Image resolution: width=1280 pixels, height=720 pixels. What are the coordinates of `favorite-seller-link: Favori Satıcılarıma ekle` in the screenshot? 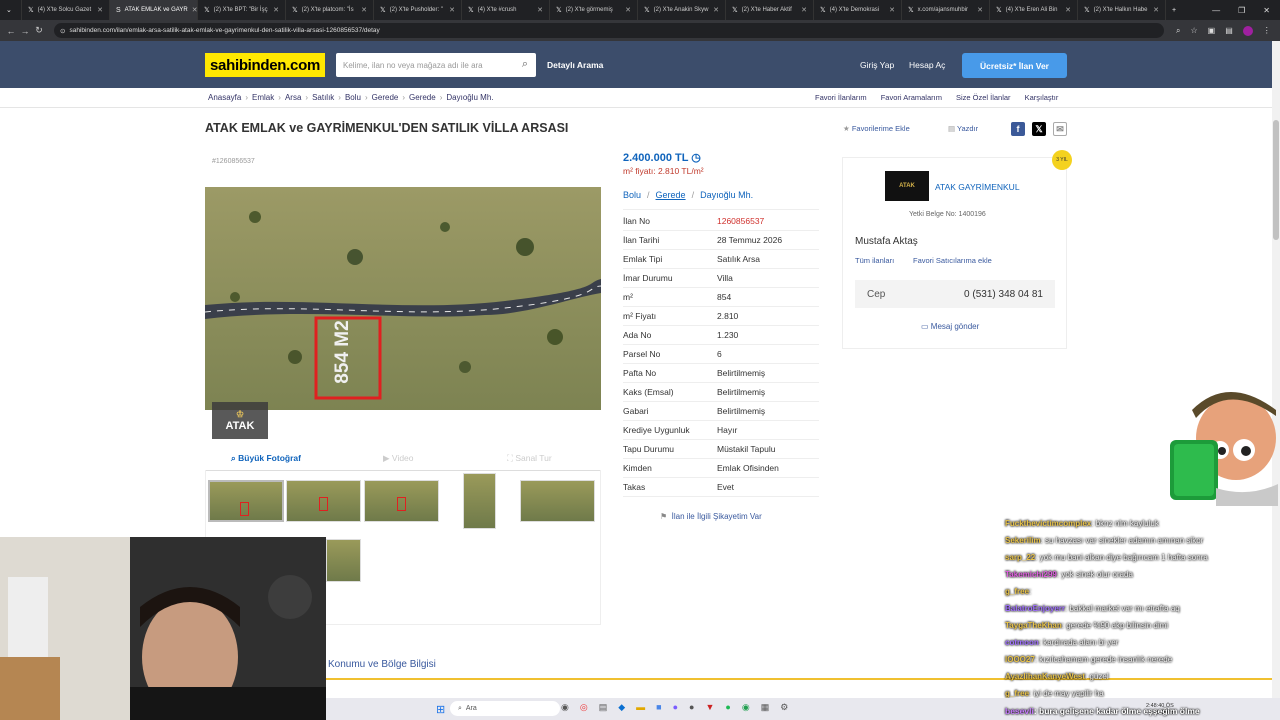 It's located at (952, 260).